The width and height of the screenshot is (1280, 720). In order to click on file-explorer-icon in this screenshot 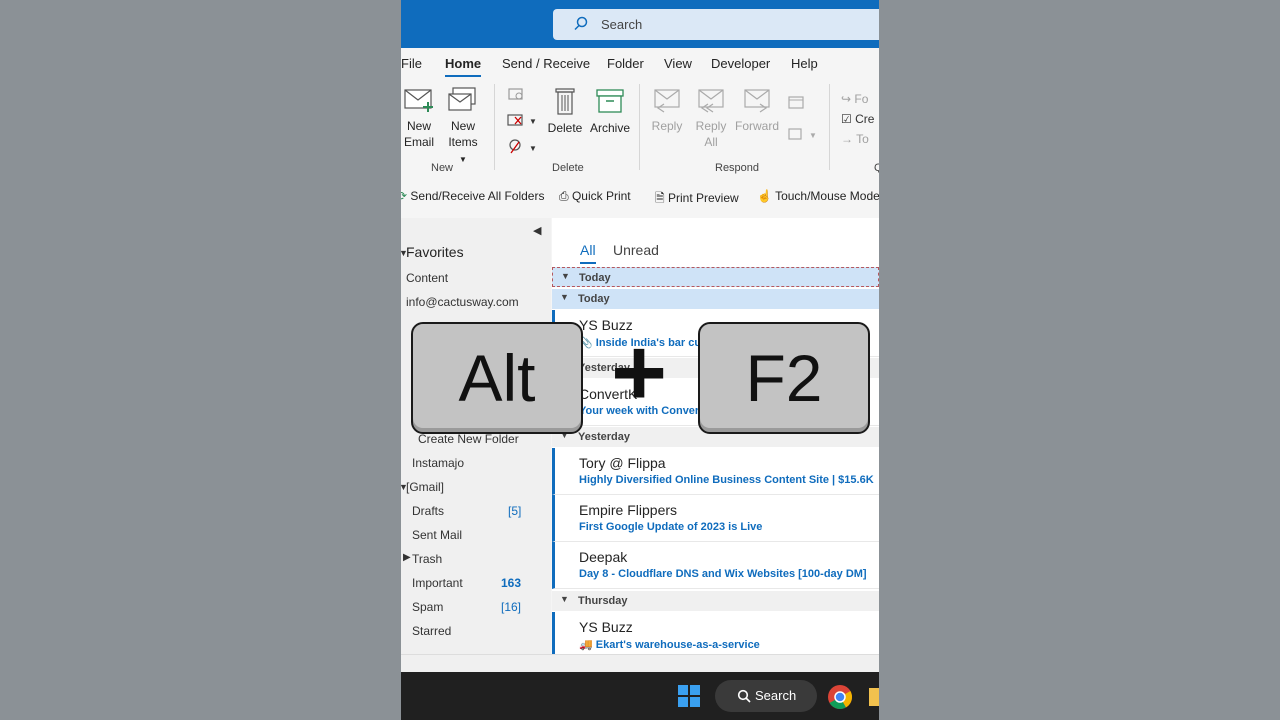, I will do `click(874, 697)`.